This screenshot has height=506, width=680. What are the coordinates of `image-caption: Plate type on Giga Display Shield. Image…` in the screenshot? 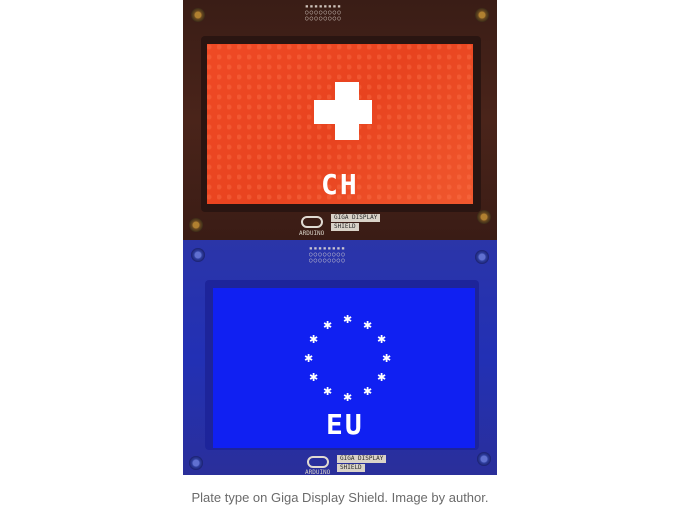 It's located at (340, 497).